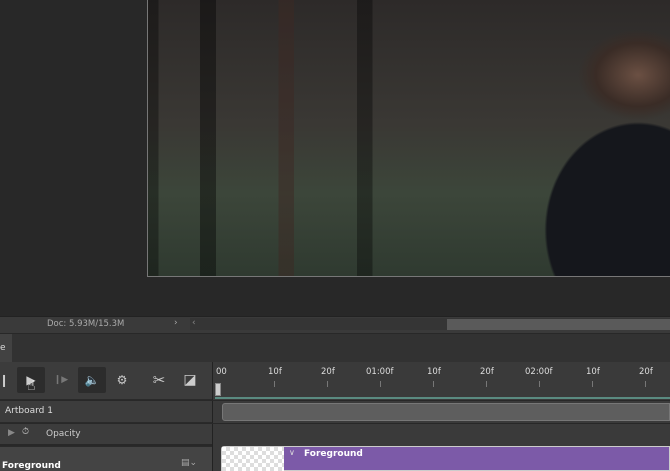 Image resolution: width=670 pixels, height=471 pixels. I want to click on artboard-label: Artboard 1, so click(29, 411).